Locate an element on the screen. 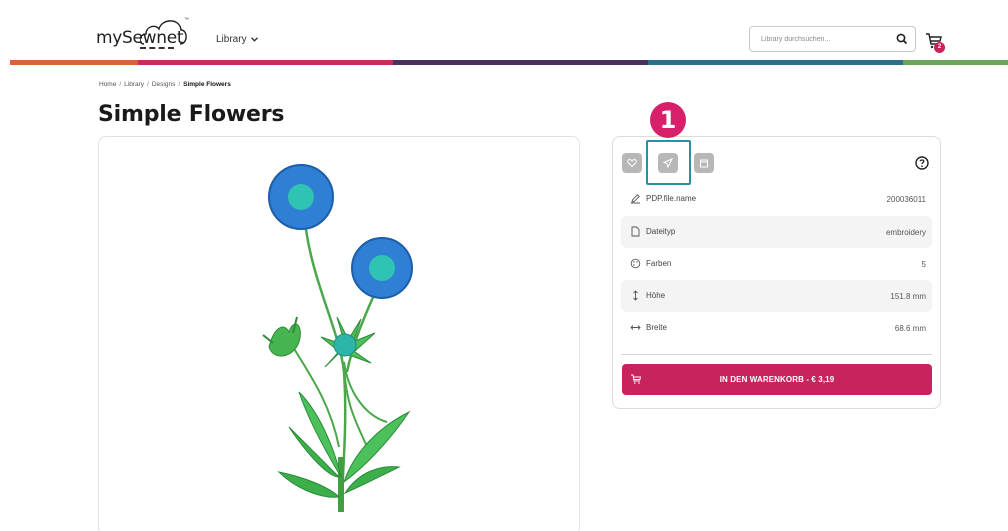 The width and height of the screenshot is (1008, 531). info-value-colors: 5 is located at coordinates (923, 264).